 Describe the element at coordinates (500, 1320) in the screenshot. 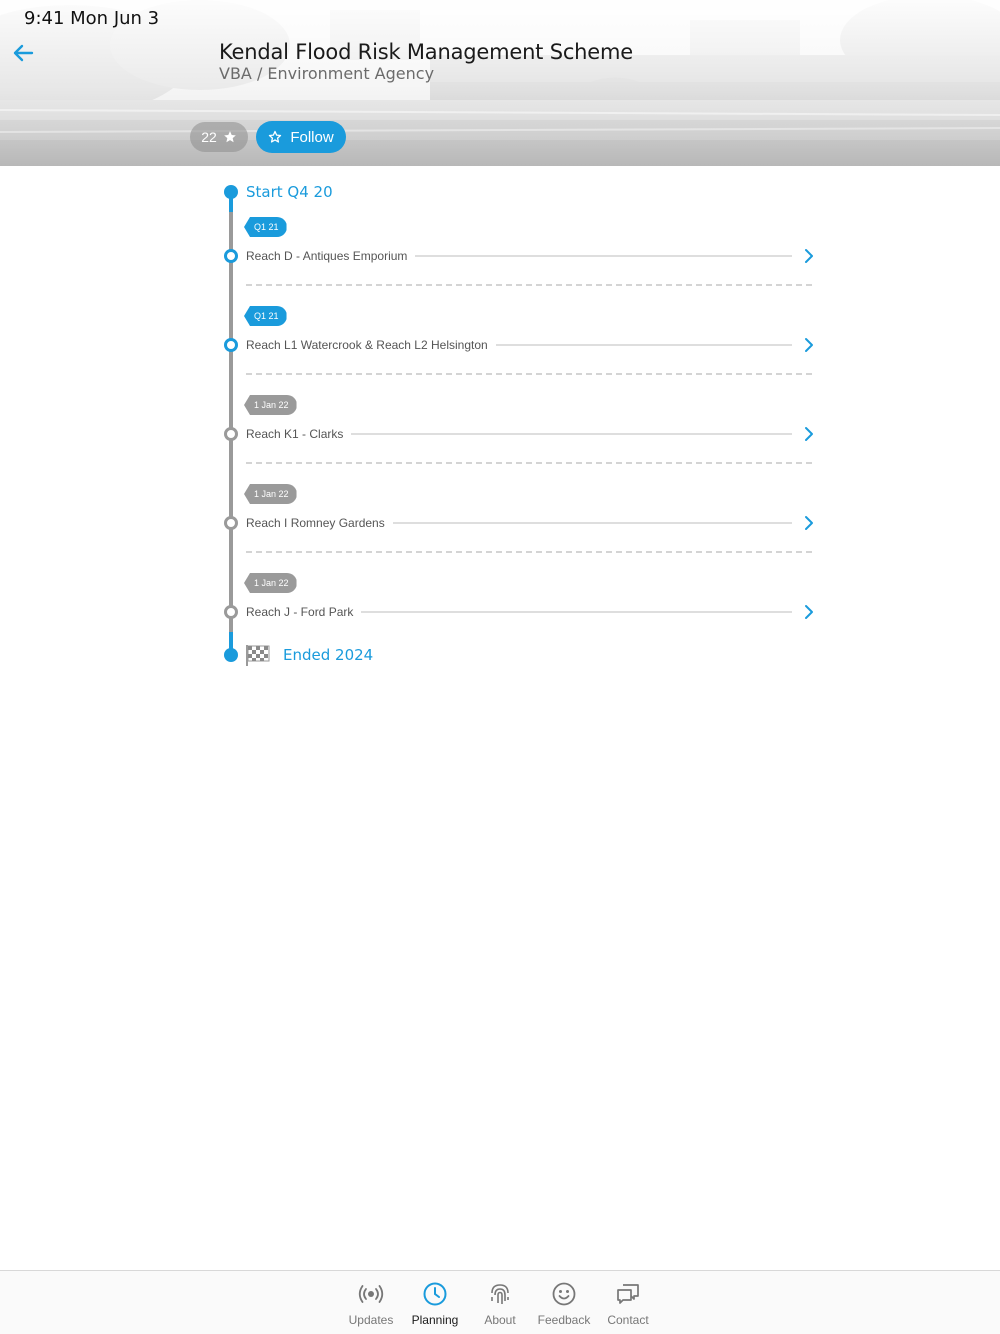

I see `tab-label: About` at that location.